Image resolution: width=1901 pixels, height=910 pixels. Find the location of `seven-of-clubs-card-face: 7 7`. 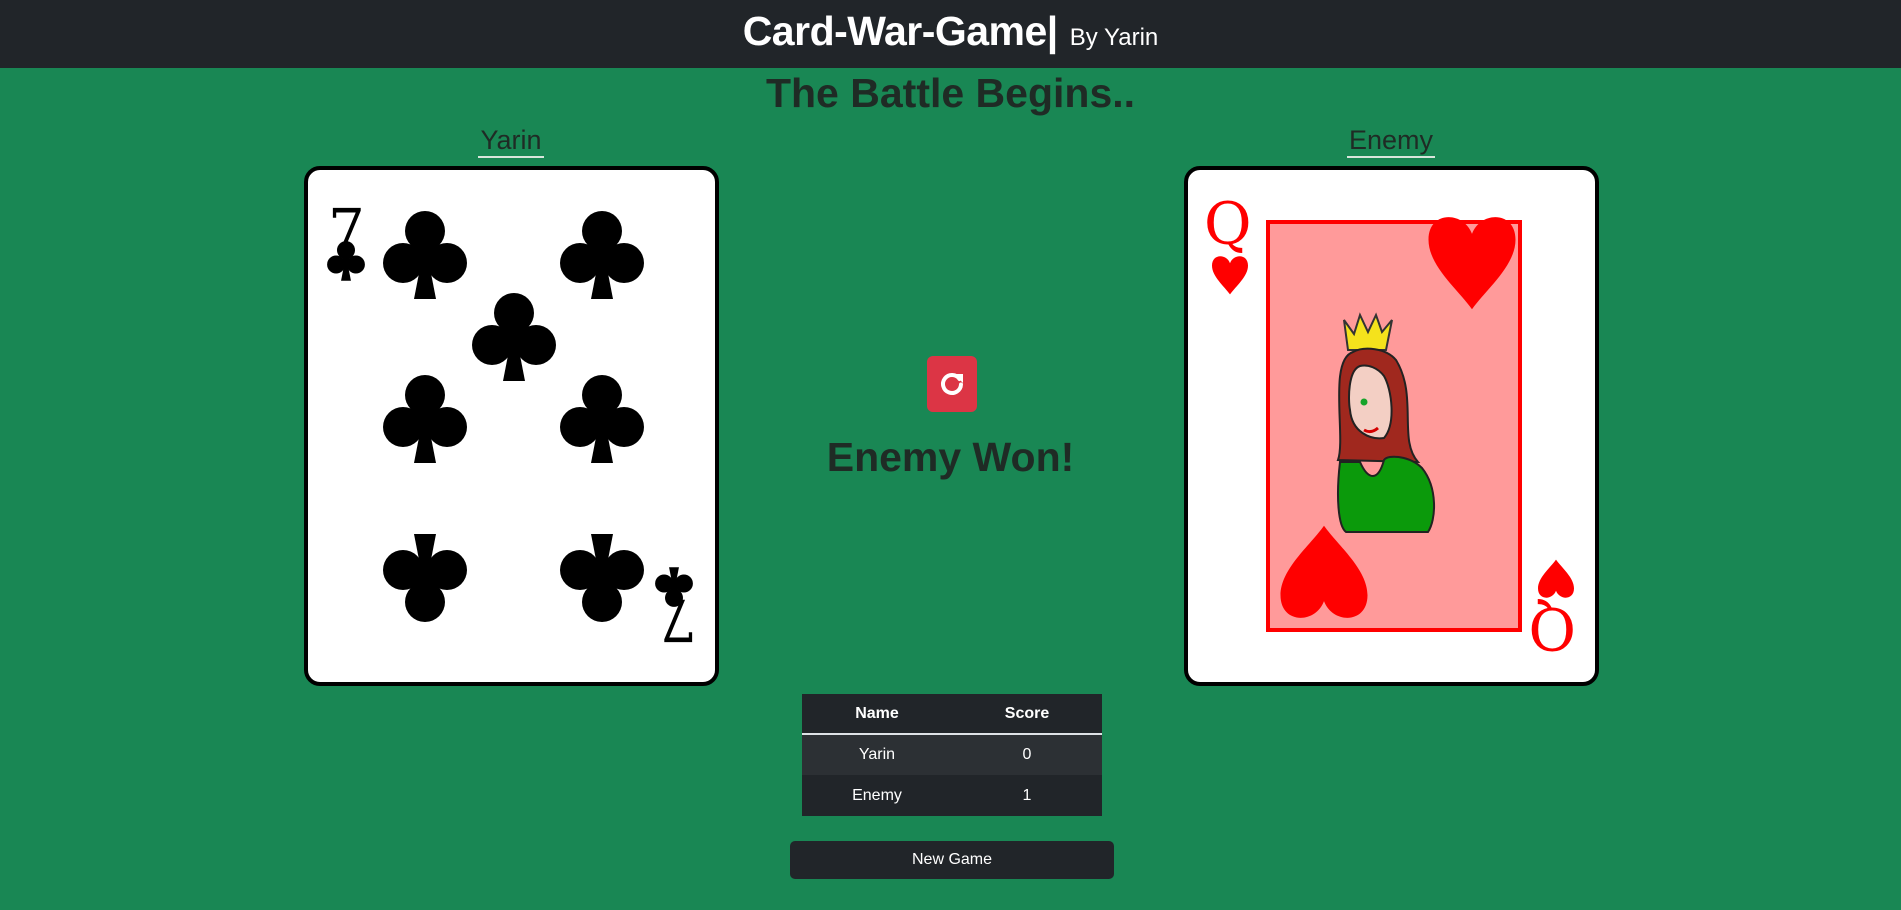

seven-of-clubs-card-face: 7 7 is located at coordinates (512, 425).